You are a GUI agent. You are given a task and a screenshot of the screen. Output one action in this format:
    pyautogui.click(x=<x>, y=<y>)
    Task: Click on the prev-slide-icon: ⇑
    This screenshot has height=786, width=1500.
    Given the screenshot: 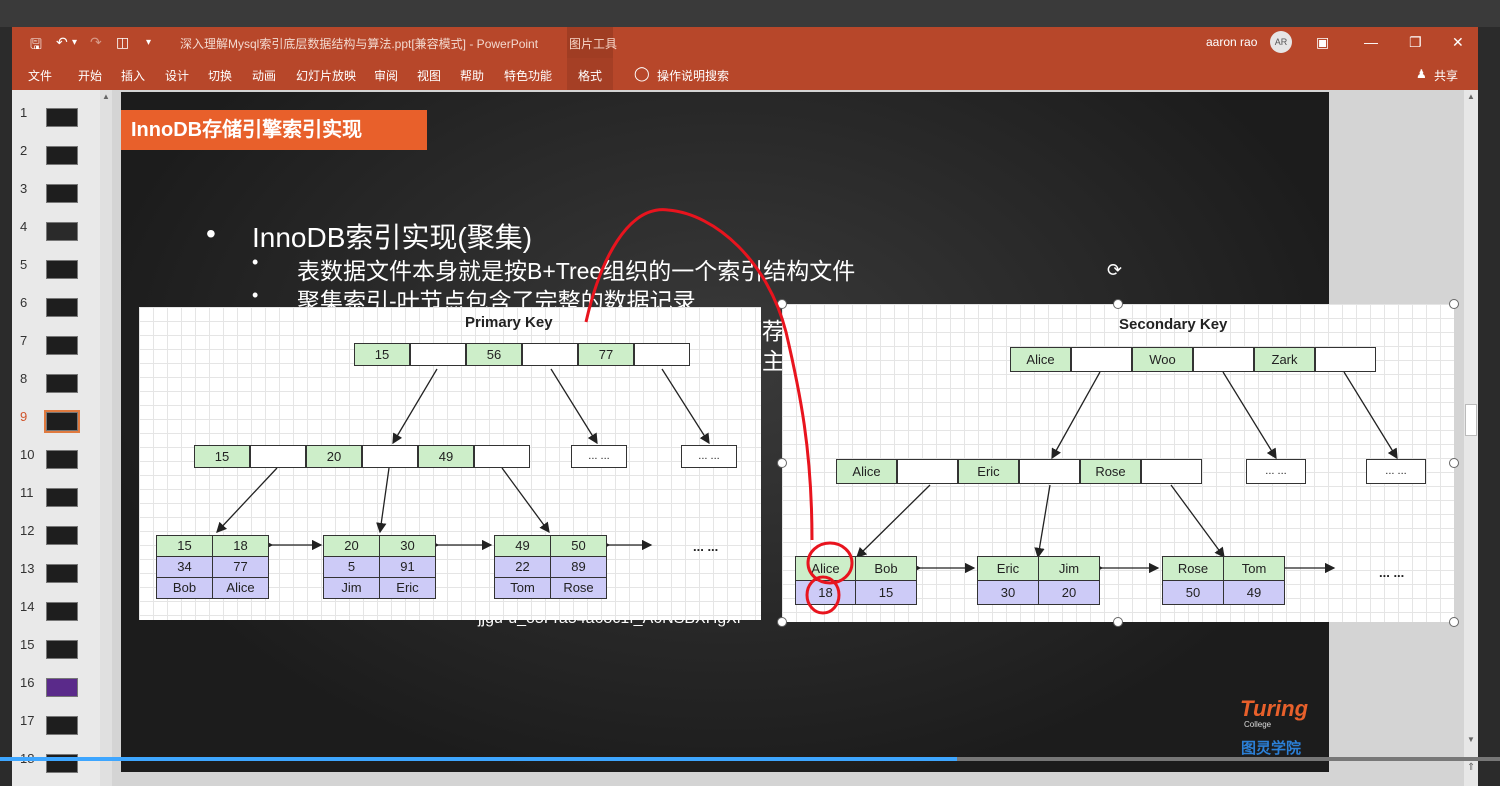 What is the action you would take?
    pyautogui.click(x=1471, y=767)
    